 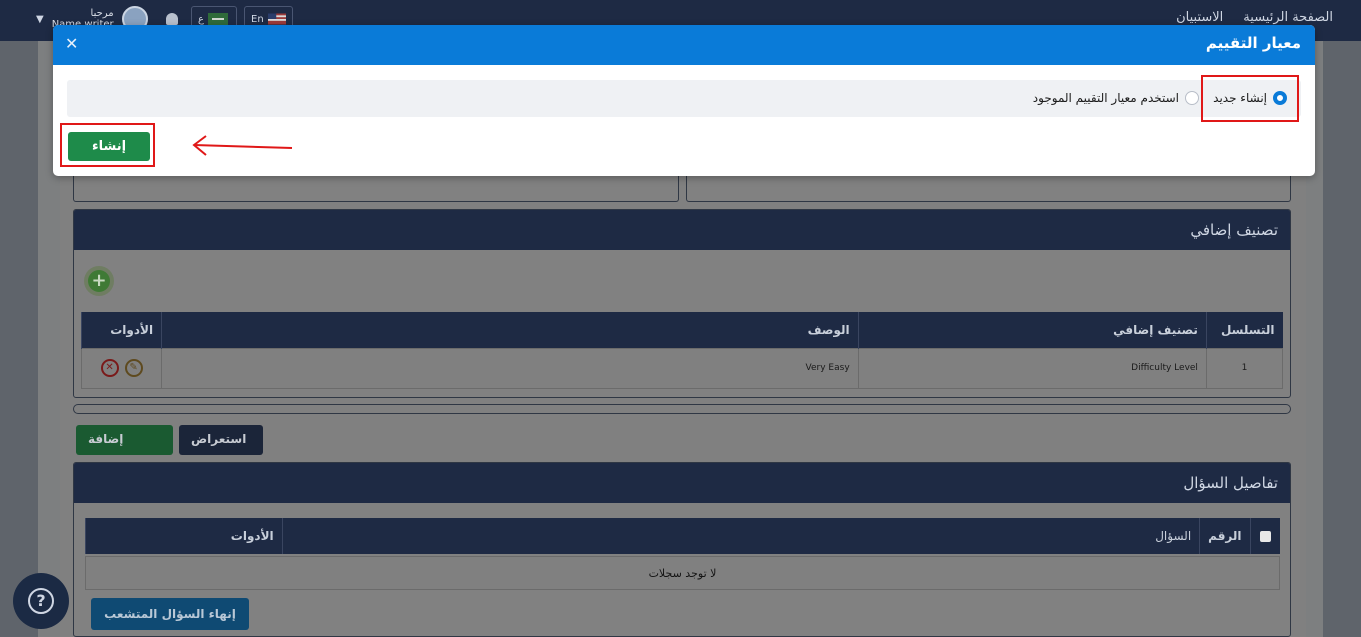 What do you see at coordinates (102, 13) in the screenshot?
I see `greeting-text: مرحبا` at bounding box center [102, 13].